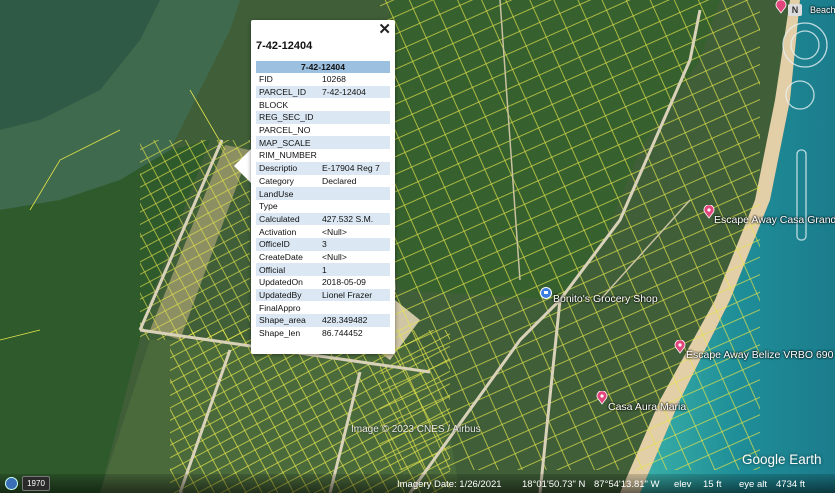  Describe the element at coordinates (334, 79) in the screenshot. I see `attribute-value: 10268` at that location.